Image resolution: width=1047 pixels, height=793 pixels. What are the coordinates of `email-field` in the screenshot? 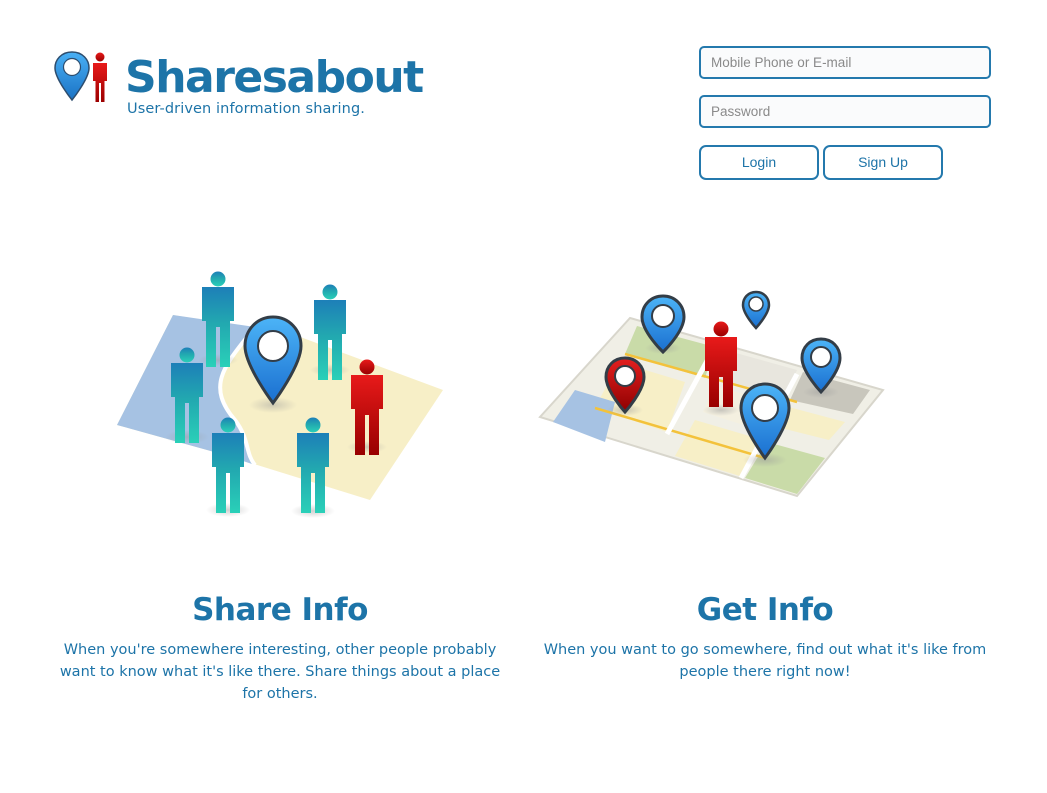 It's located at (845, 62).